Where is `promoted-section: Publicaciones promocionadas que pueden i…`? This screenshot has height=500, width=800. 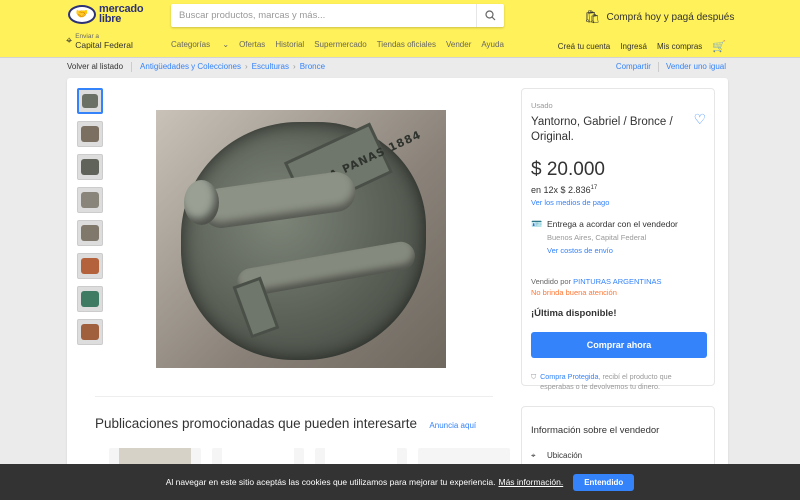
promoted-section: Publicaciones promocionadas que pueden i… is located at coordinates (294, 414).